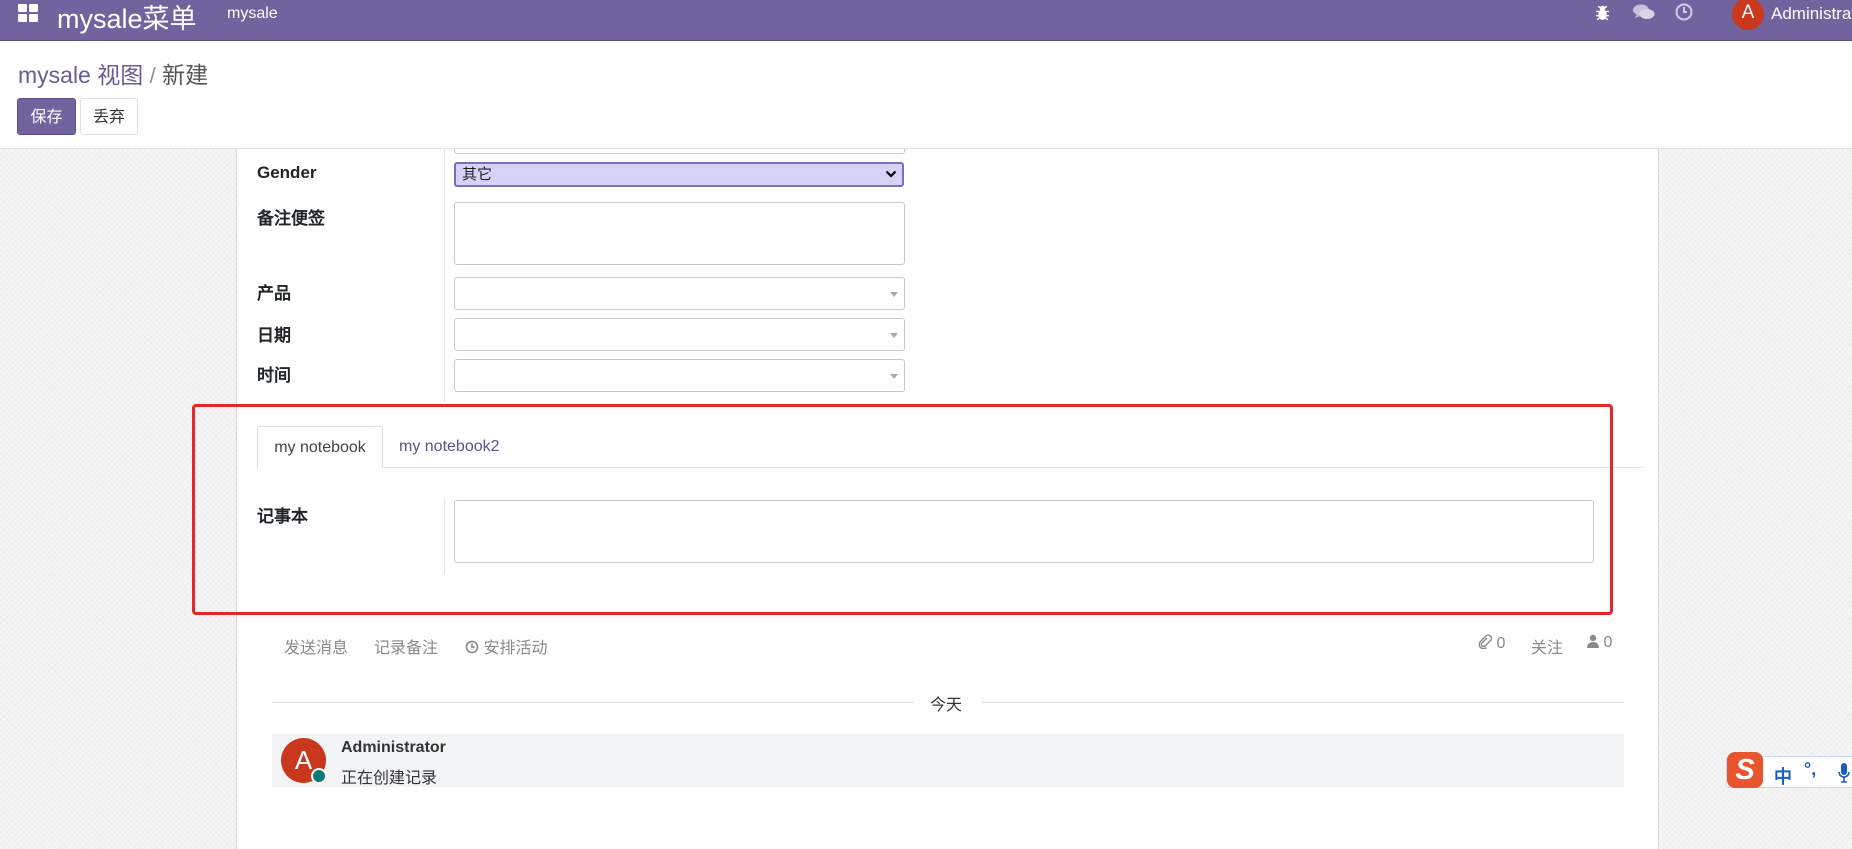 This screenshot has height=849, width=1852. What do you see at coordinates (28, 13) in the screenshot?
I see `apps-menu-icon` at bounding box center [28, 13].